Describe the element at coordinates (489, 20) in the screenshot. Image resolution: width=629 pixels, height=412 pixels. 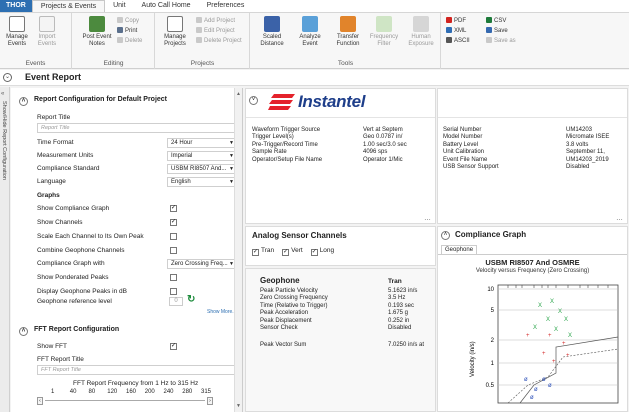
I see `csv-icon` at that location.